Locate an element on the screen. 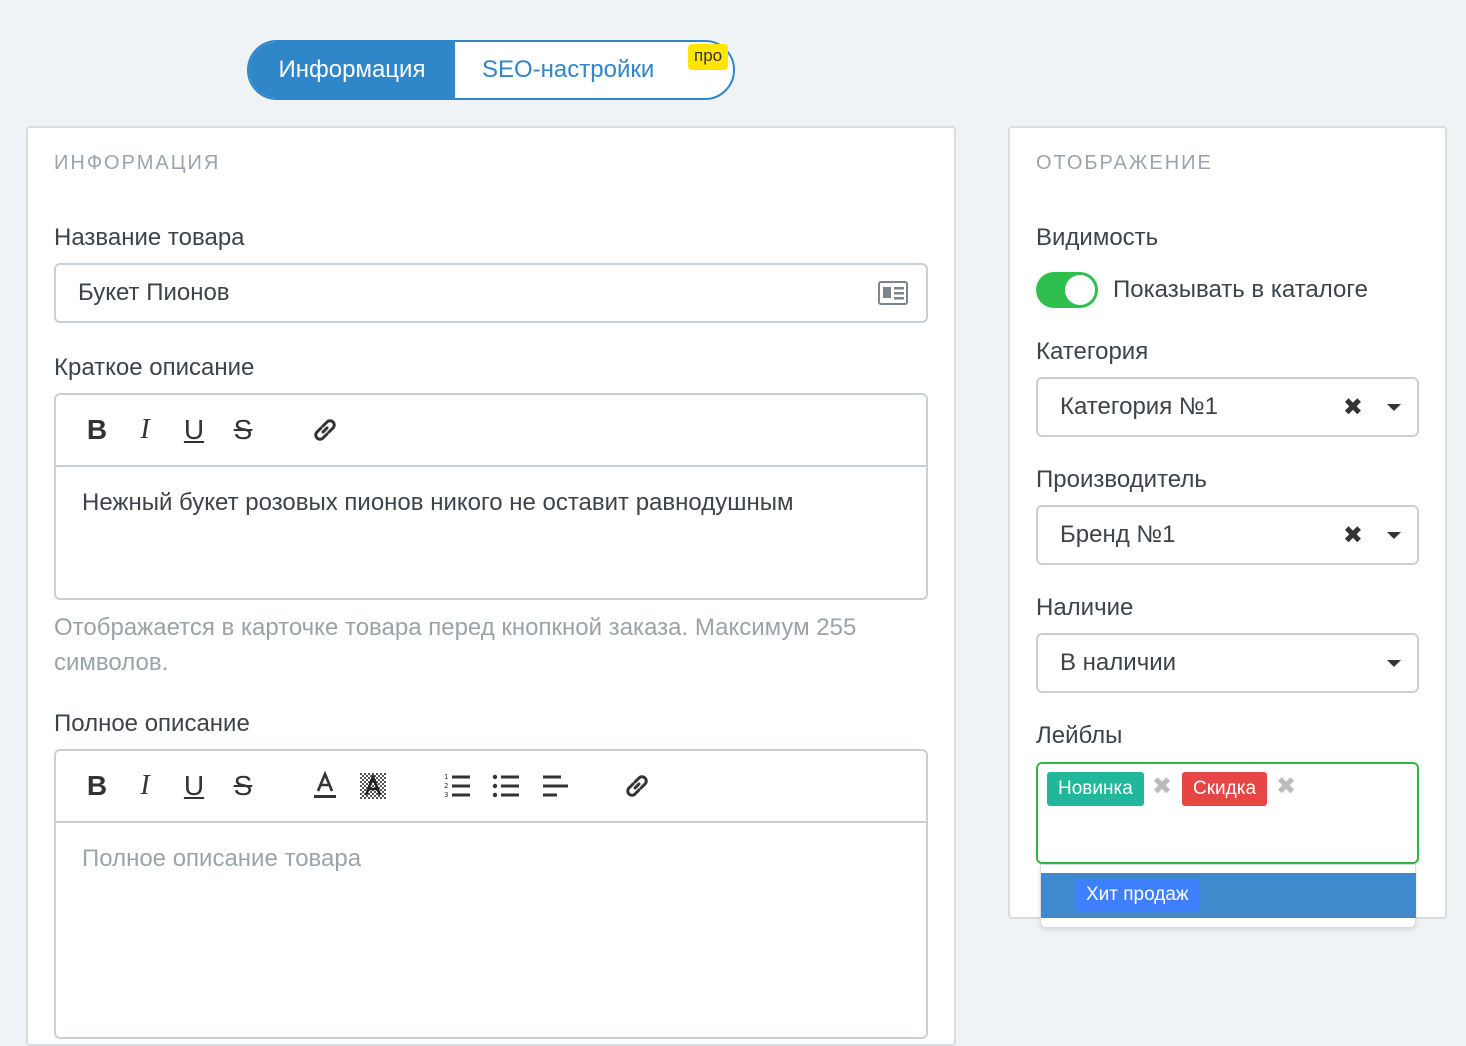  visibility-label: Видимость is located at coordinates (1097, 237).